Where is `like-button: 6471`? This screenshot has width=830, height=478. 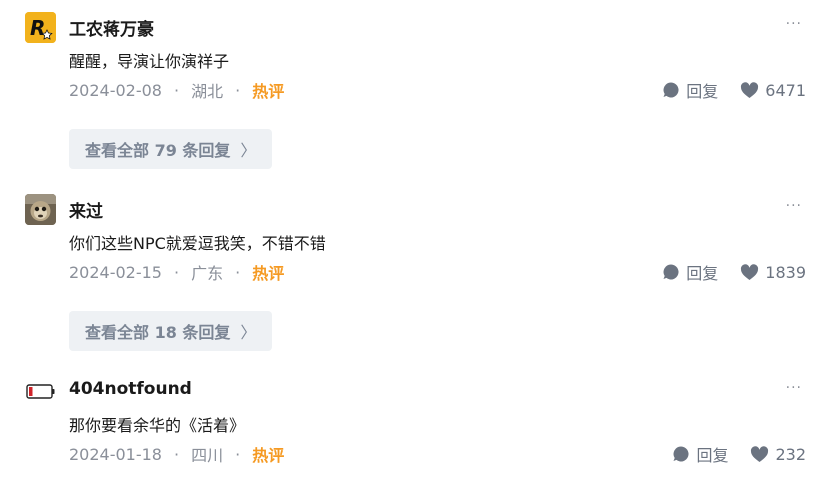
like-button: 6471 is located at coordinates (773, 90).